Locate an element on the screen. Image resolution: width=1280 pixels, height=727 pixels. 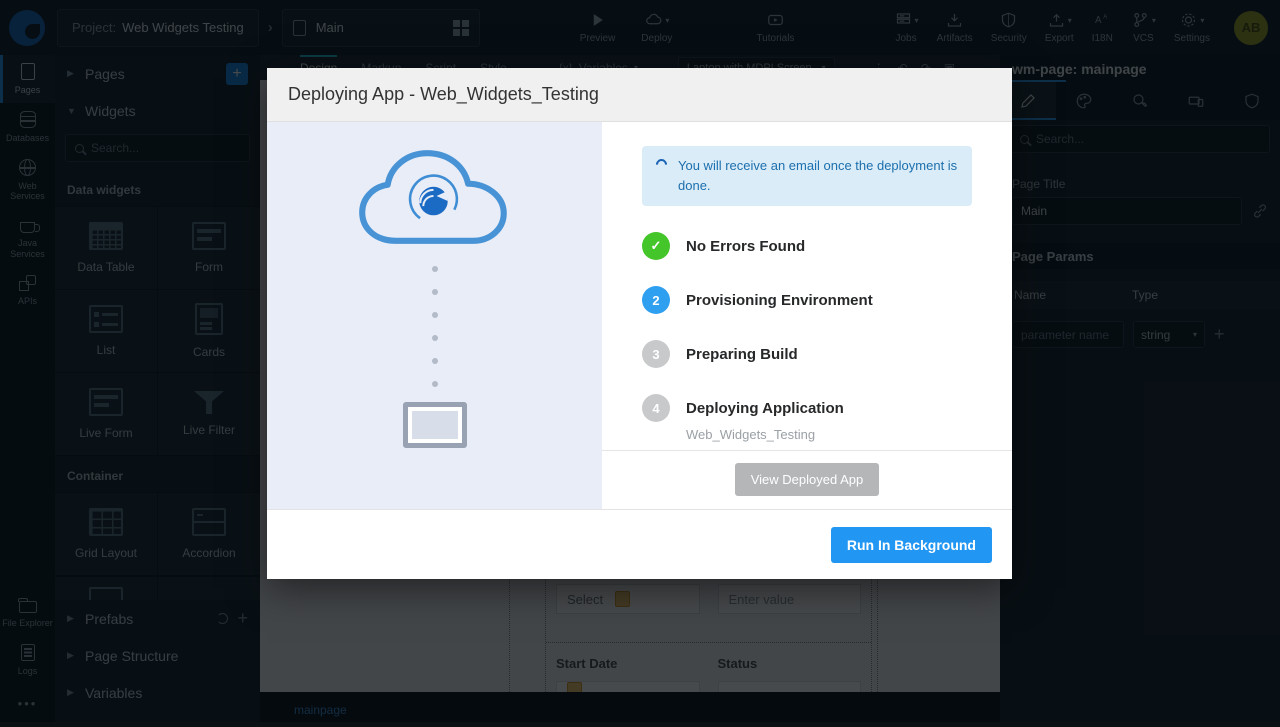
step-deploying-application: 4 Deploying Application is located at coordinates (807, 408).